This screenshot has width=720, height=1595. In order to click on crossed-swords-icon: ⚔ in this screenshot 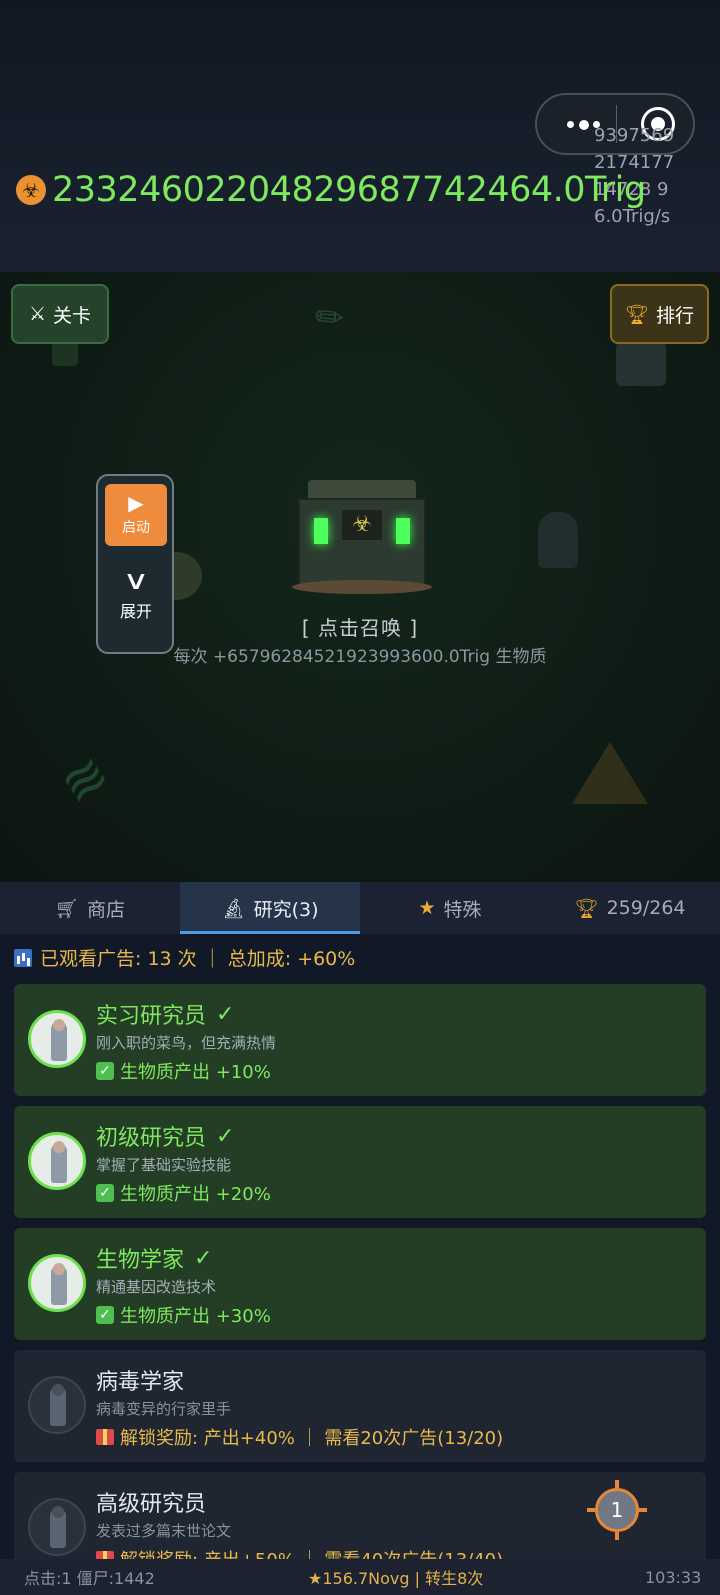, I will do `click(37, 314)`.